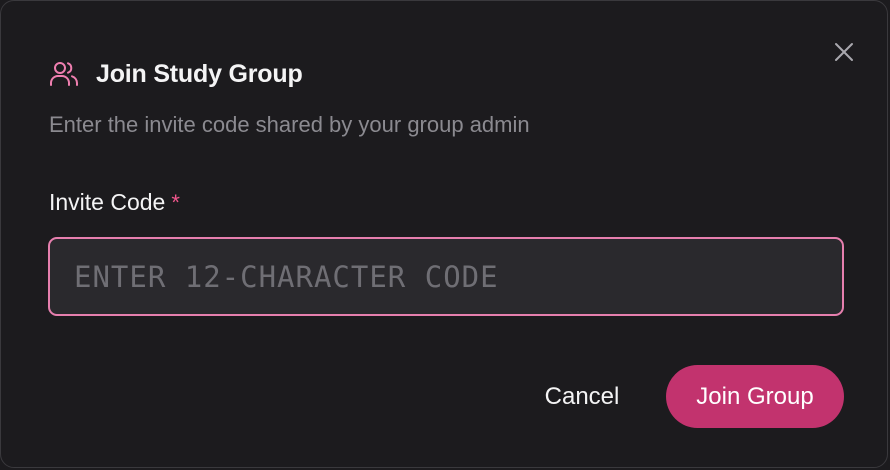 Image resolution: width=890 pixels, height=470 pixels. What do you see at coordinates (582, 397) in the screenshot?
I see `cancel-button: Cancel` at bounding box center [582, 397].